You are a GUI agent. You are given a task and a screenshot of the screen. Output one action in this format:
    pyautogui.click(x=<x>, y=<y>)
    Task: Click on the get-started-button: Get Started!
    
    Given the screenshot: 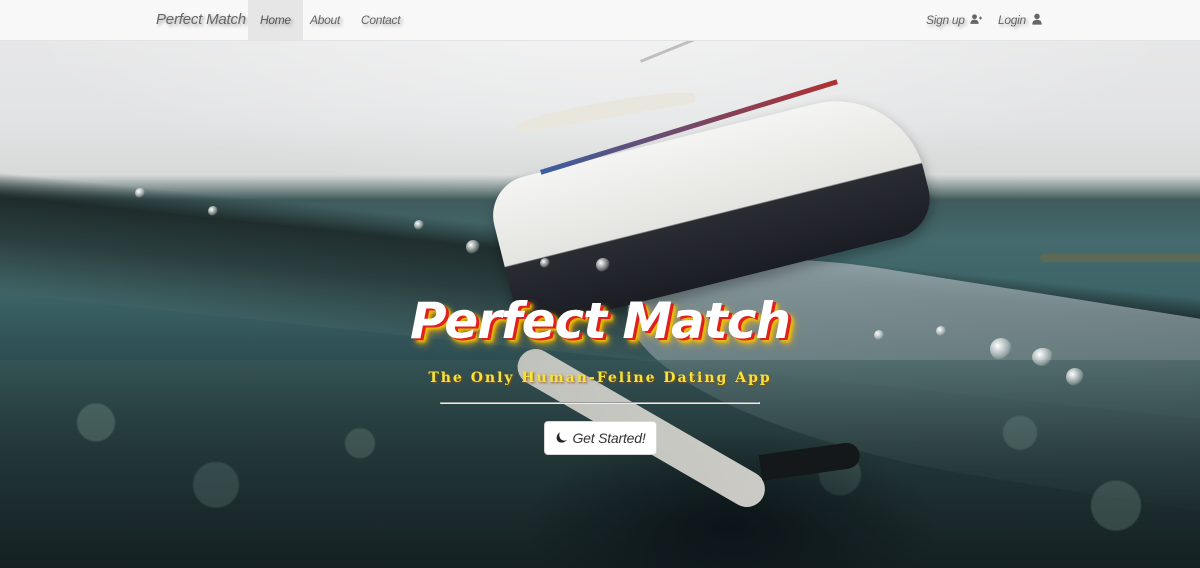 What is the action you would take?
    pyautogui.click(x=600, y=438)
    